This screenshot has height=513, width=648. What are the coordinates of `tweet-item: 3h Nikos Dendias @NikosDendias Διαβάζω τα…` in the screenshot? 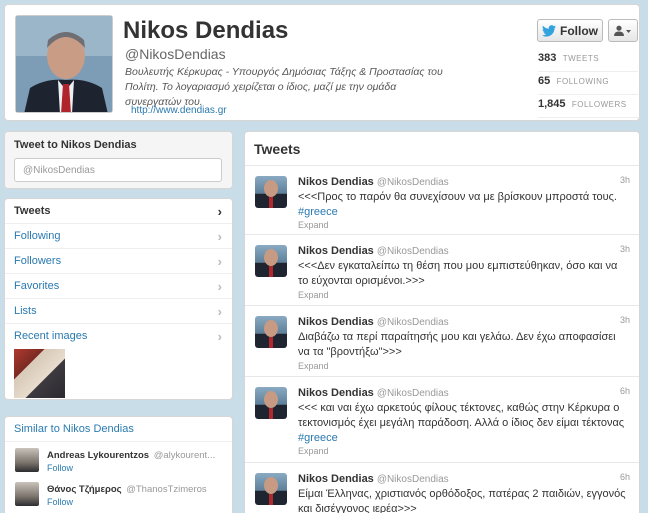 It's located at (442, 341).